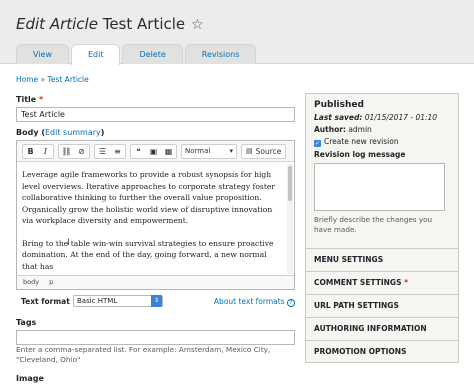 The height and width of the screenshot is (386, 474). Describe the element at coordinates (197, 25) in the screenshot. I see `star-icon: ☆` at that location.